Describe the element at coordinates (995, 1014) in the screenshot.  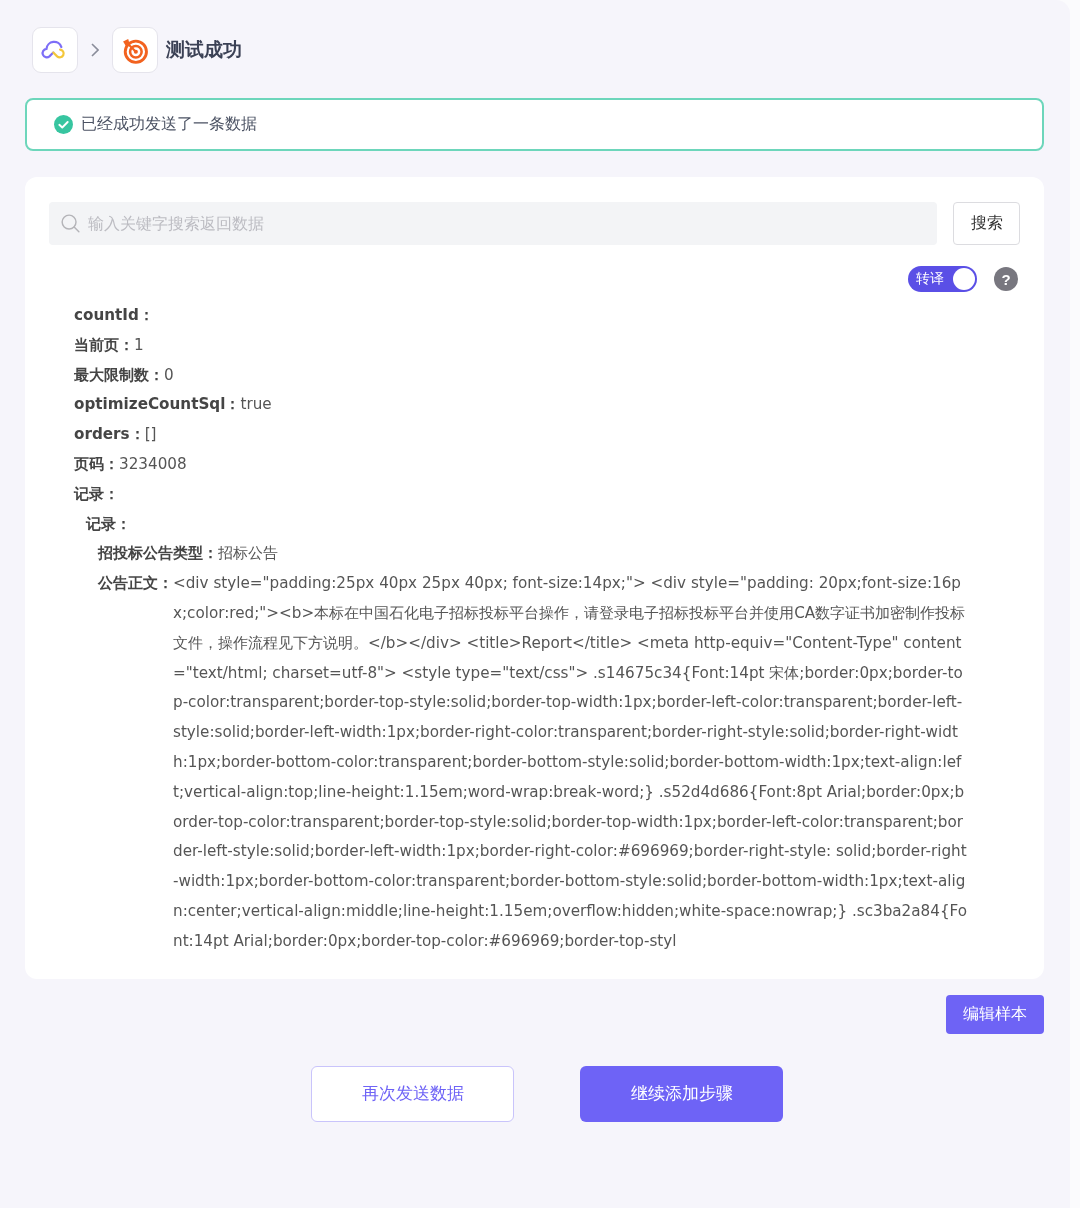
I see `edit-sample-button: 编辑样本` at that location.